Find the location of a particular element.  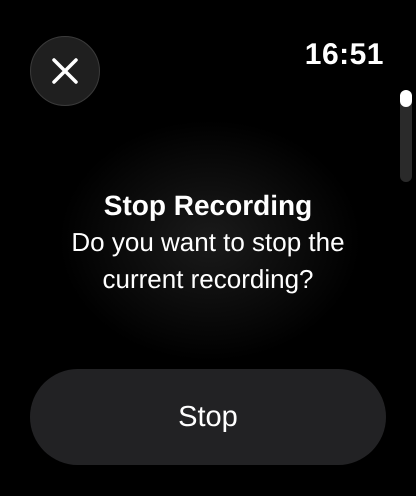

close-icon is located at coordinates (65, 71).